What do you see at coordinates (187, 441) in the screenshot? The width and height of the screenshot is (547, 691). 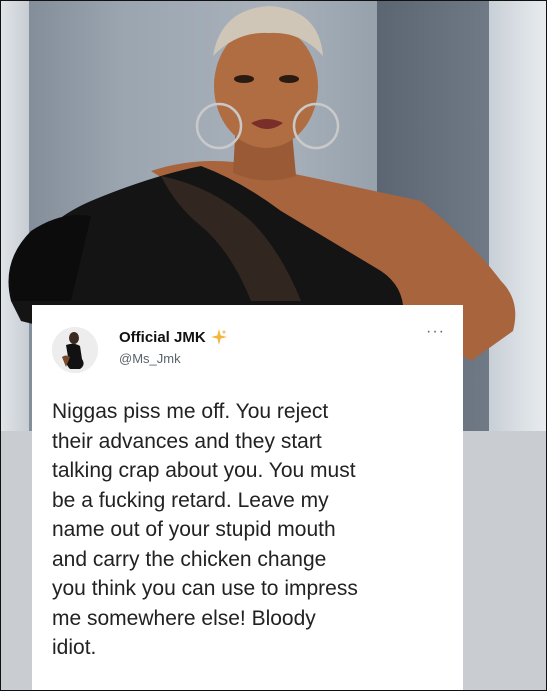 I see `tweet-text-line: their advances and they start` at bounding box center [187, 441].